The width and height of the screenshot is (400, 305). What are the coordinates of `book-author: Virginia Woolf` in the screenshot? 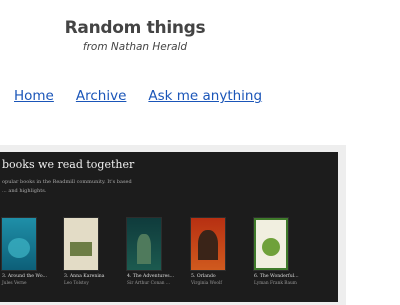 It's located at (206, 283).